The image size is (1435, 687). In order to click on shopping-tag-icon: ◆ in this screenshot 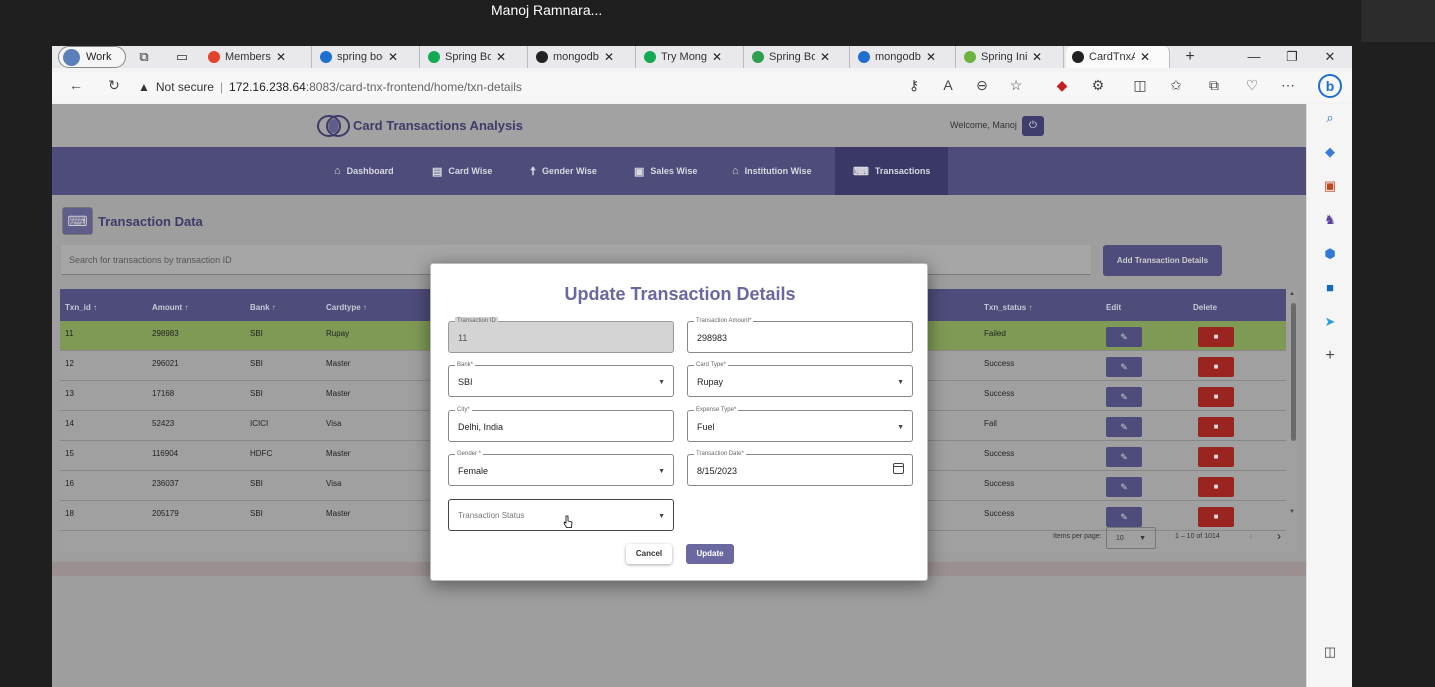, I will do `click(1330, 152)`.